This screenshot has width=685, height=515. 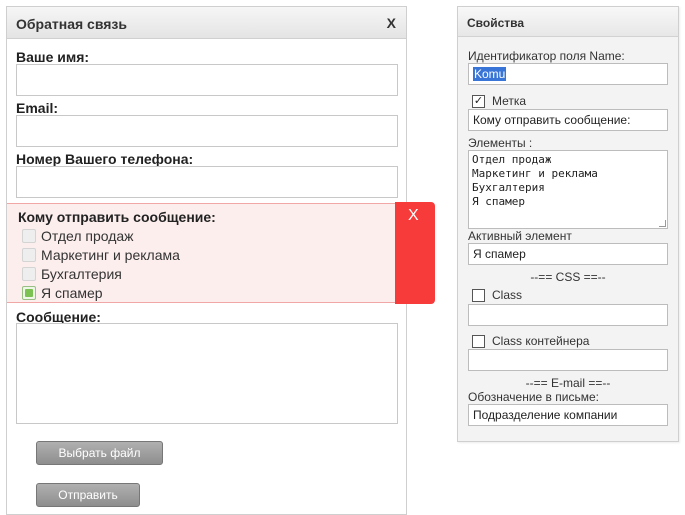 I want to click on recipient-options-title: Кому отправить сообщение:, so click(x=117, y=217).